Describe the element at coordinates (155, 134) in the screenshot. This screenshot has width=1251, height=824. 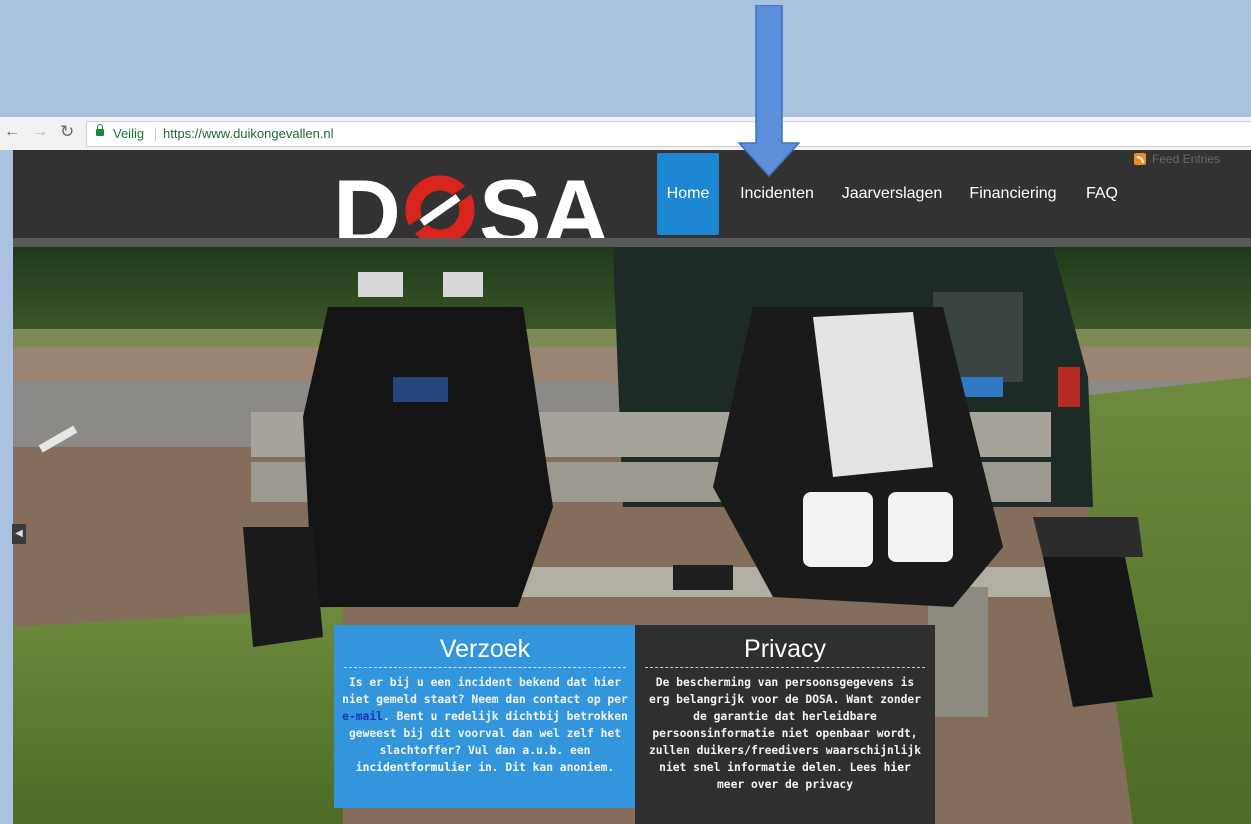
I see `url-separator` at that location.